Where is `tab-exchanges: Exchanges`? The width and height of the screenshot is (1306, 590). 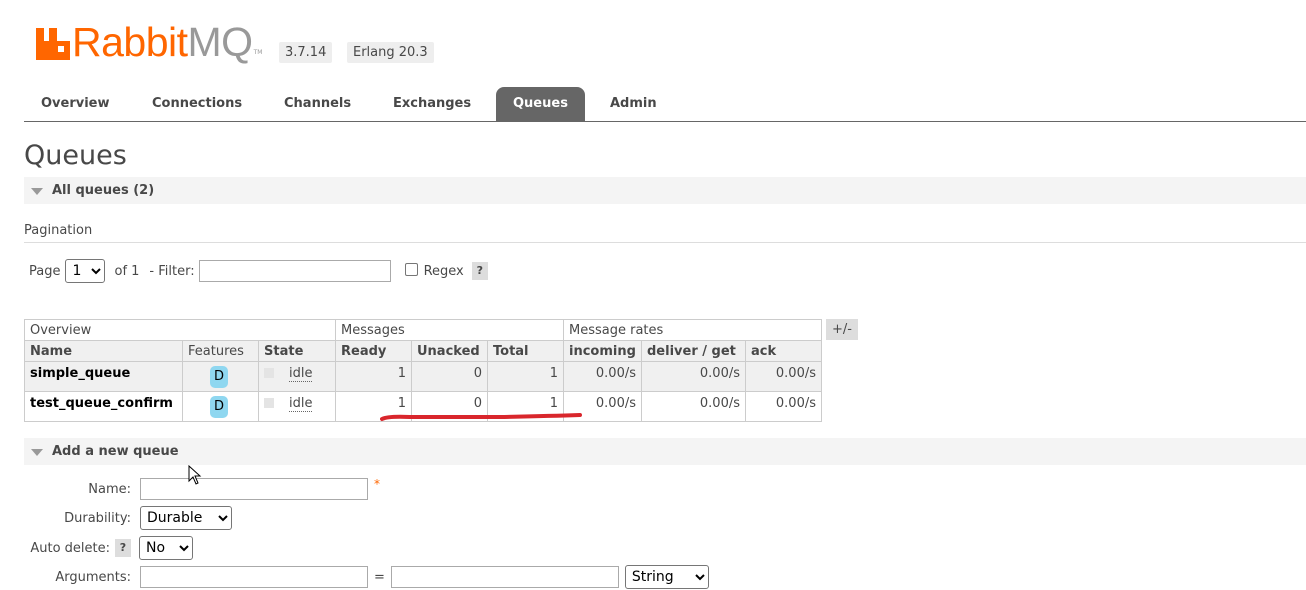 tab-exchanges: Exchanges is located at coordinates (432, 104).